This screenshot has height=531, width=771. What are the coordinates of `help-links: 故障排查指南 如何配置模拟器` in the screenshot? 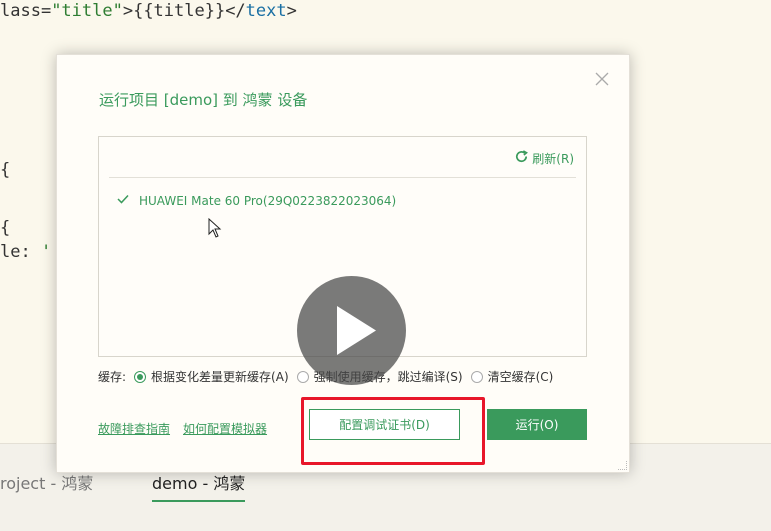 It's located at (182, 428).